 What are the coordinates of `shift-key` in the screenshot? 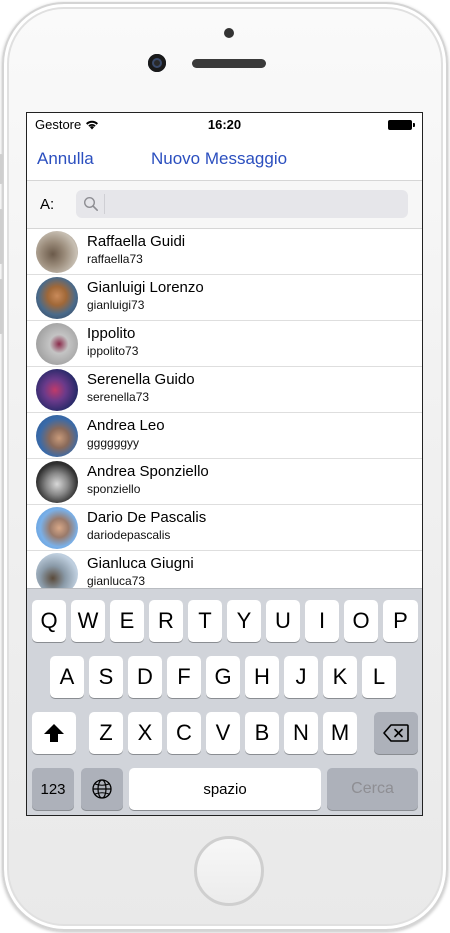 It's located at (54, 733).